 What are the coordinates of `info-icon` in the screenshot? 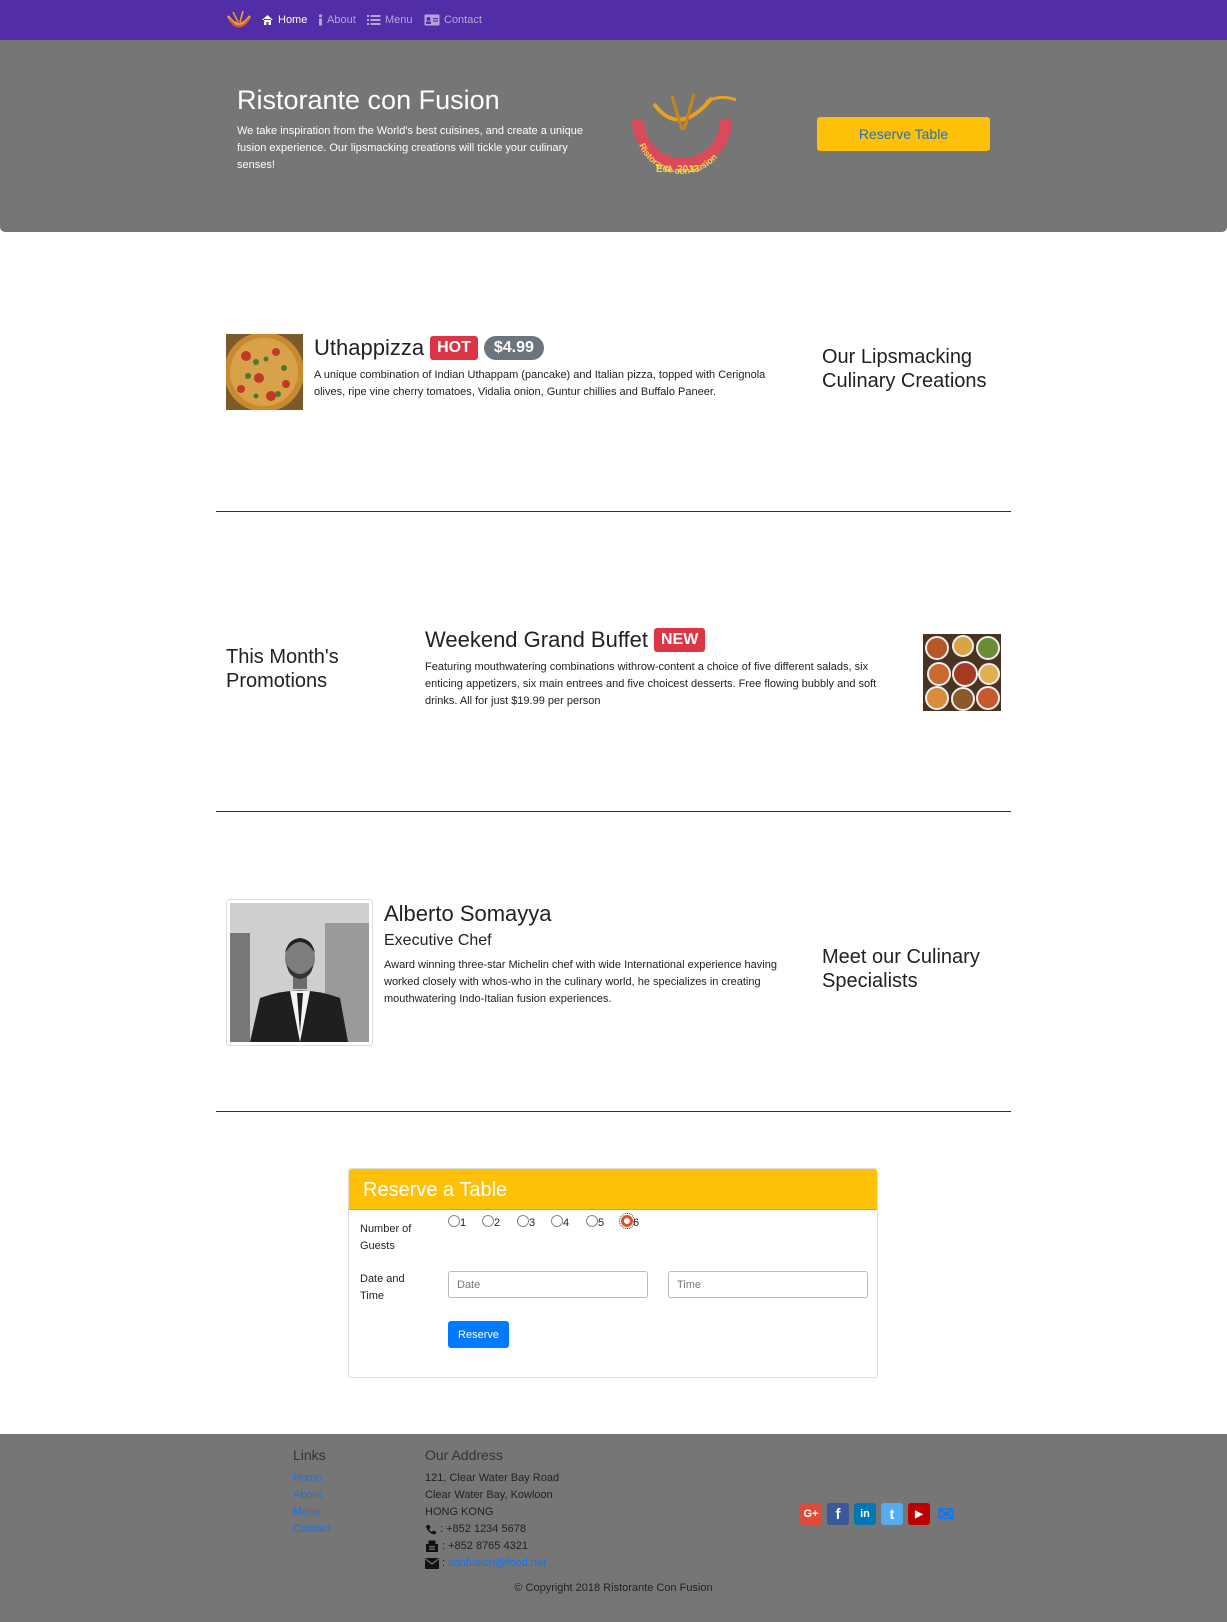 It's located at (320, 20).